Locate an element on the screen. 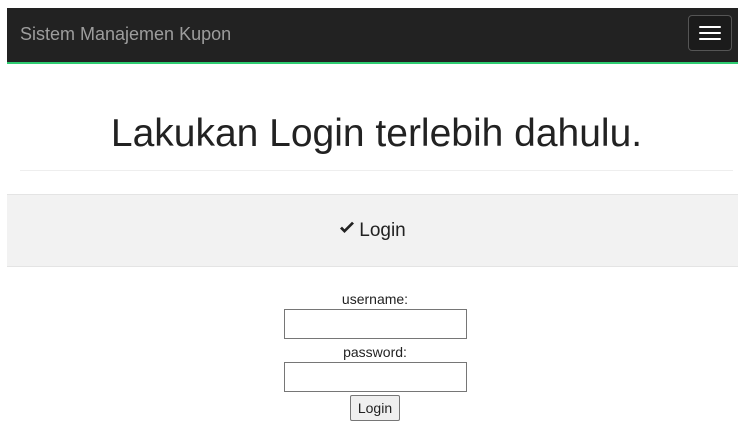 The image size is (738, 438). navbar-toggle-button is located at coordinates (710, 33).